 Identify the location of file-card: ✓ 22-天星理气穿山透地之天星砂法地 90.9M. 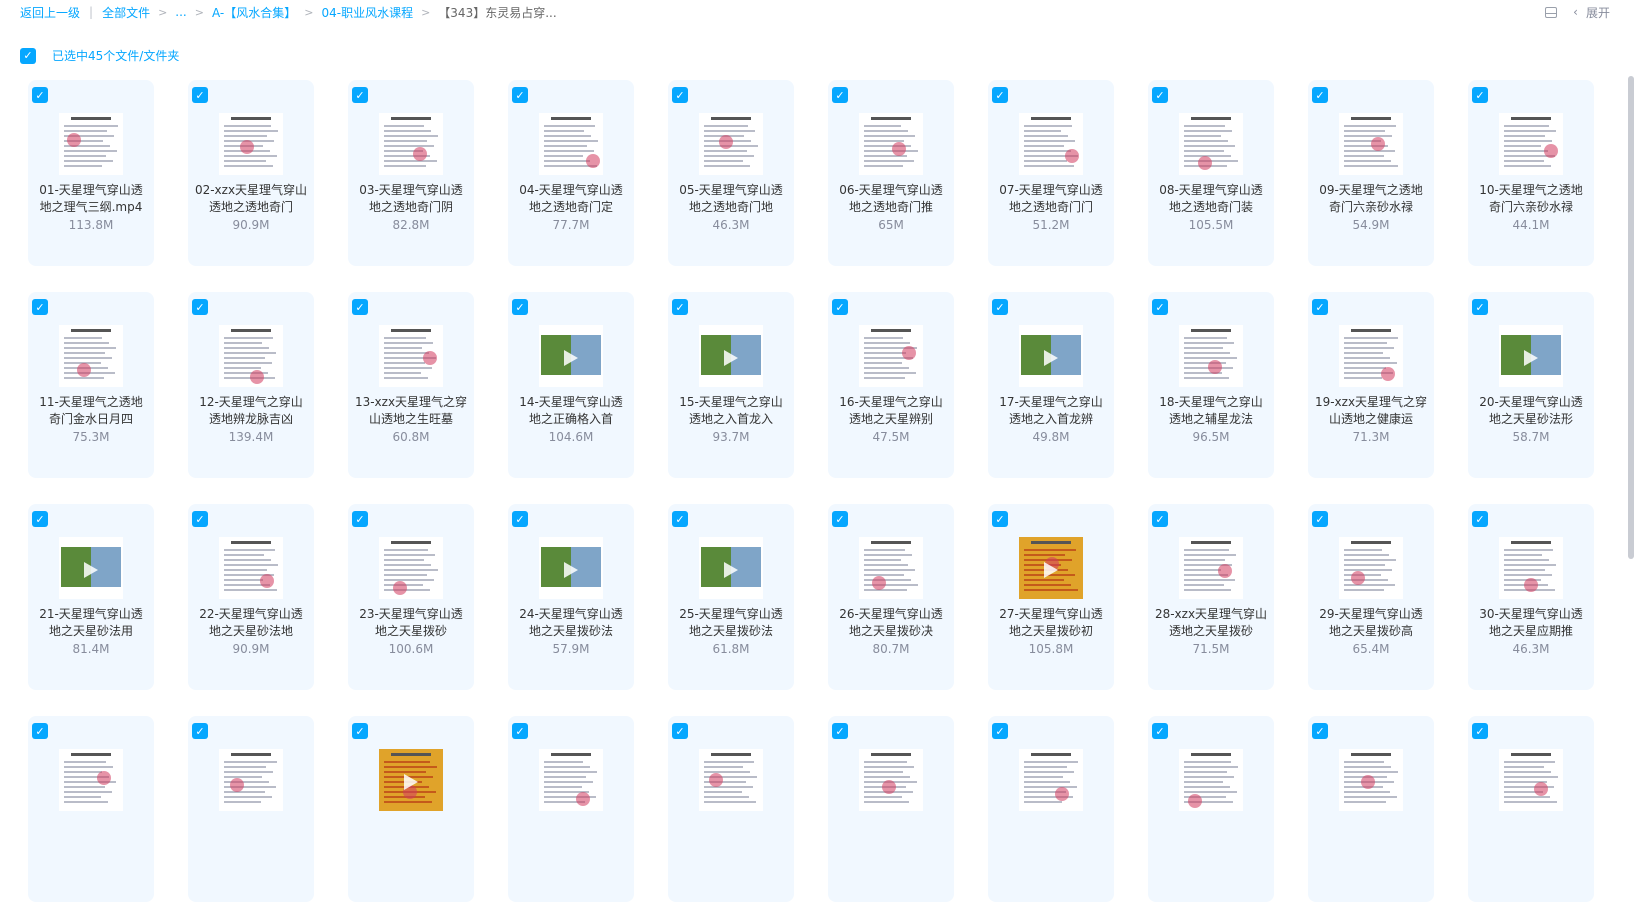
(251, 597).